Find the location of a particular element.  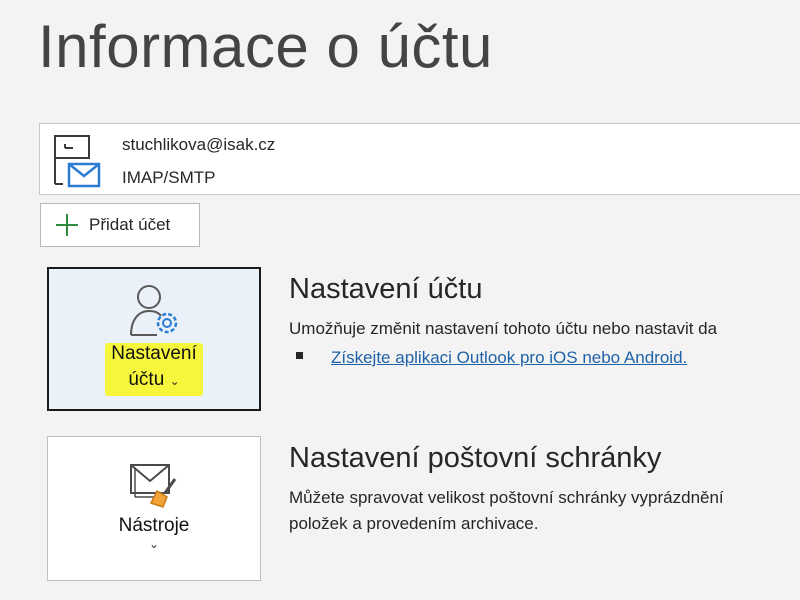

tile-label-line1: Nastavení is located at coordinates (154, 353).